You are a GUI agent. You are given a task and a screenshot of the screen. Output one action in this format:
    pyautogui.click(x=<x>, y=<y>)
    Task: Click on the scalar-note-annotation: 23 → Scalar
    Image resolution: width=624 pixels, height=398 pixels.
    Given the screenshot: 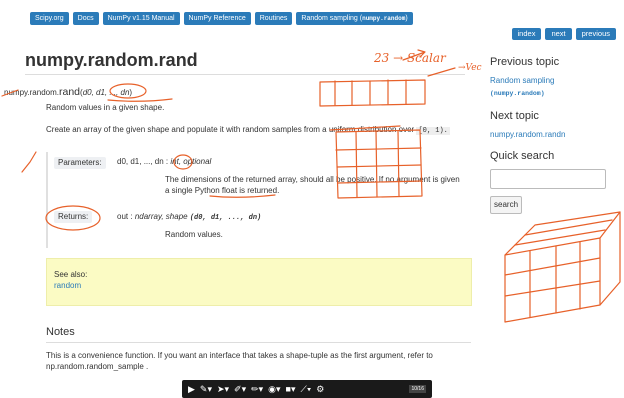 What is the action you would take?
    pyautogui.click(x=410, y=58)
    